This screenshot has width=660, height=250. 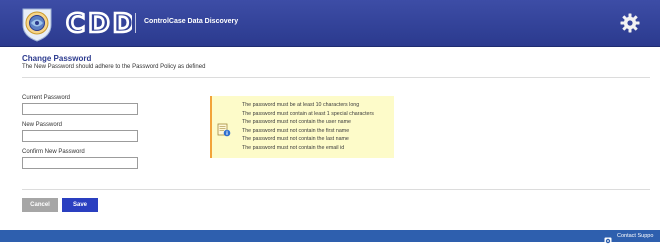 I want to click on product-name: ControlCase Data Discovery, so click(x=191, y=21).